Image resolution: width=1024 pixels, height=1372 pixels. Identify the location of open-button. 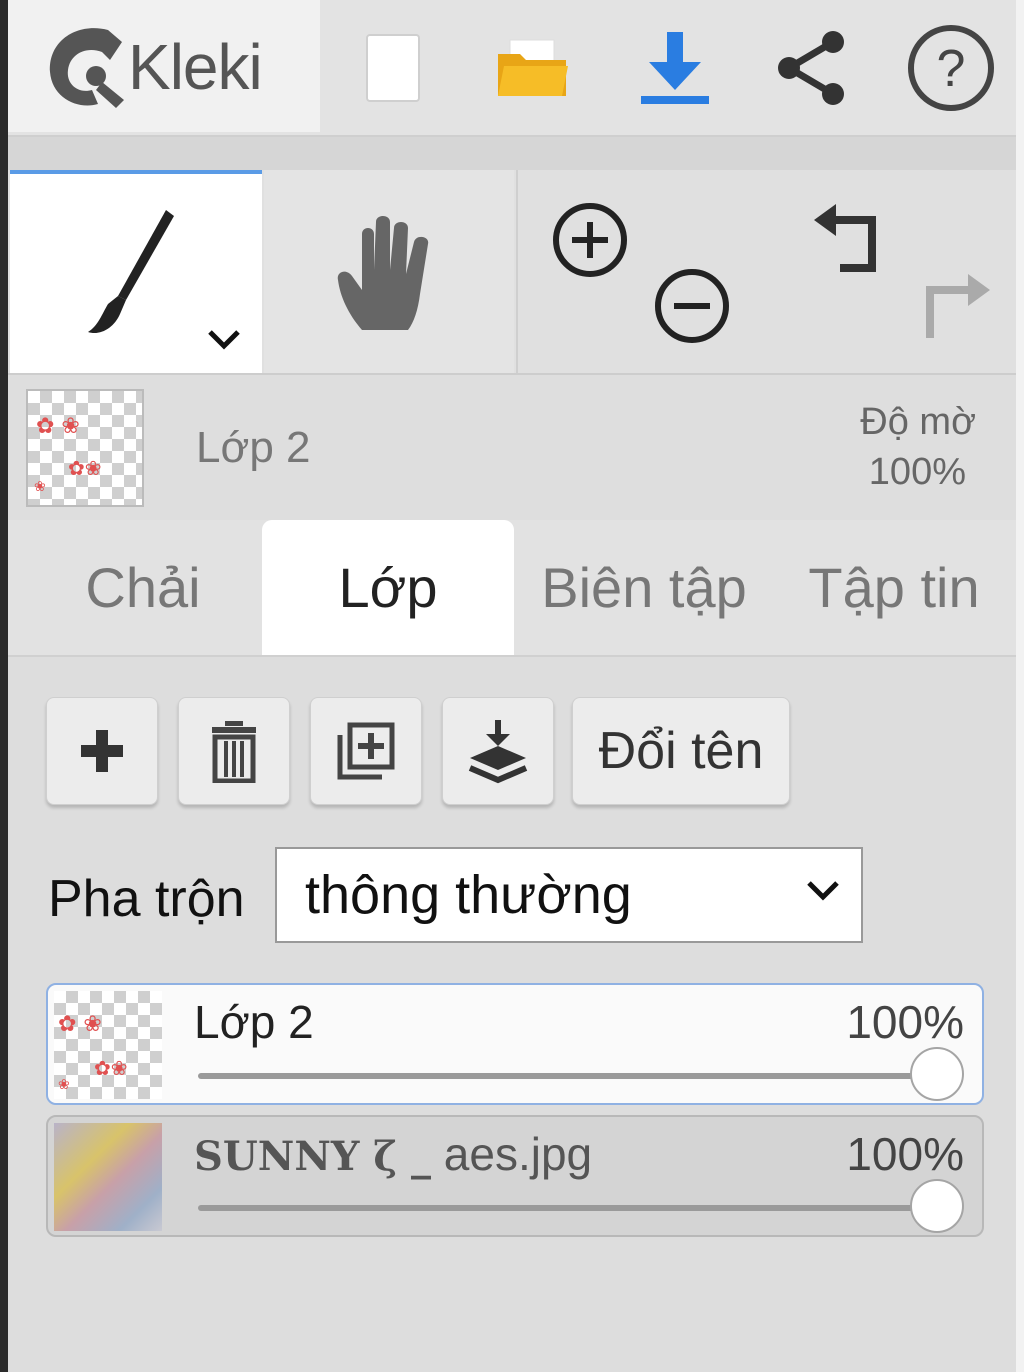
(533, 67).